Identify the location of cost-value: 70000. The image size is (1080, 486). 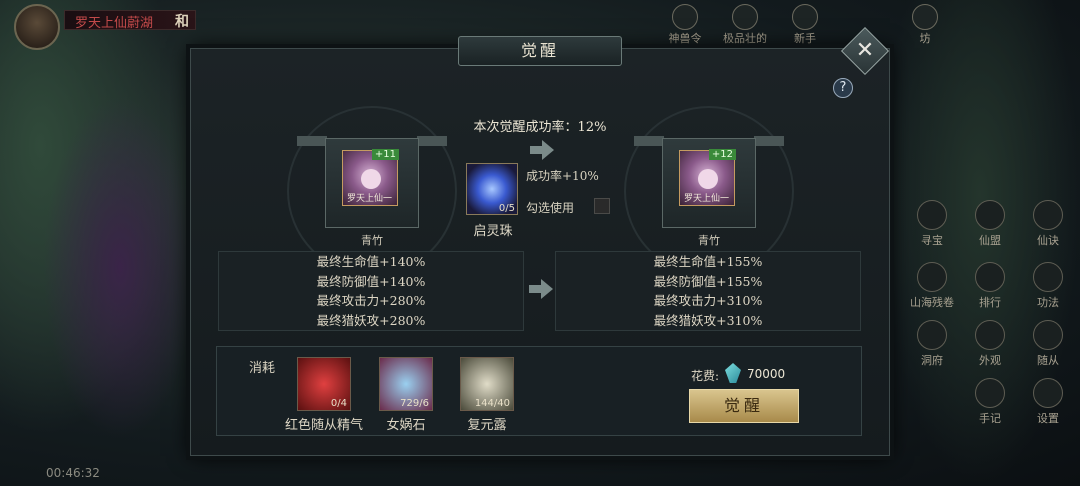
(766, 374).